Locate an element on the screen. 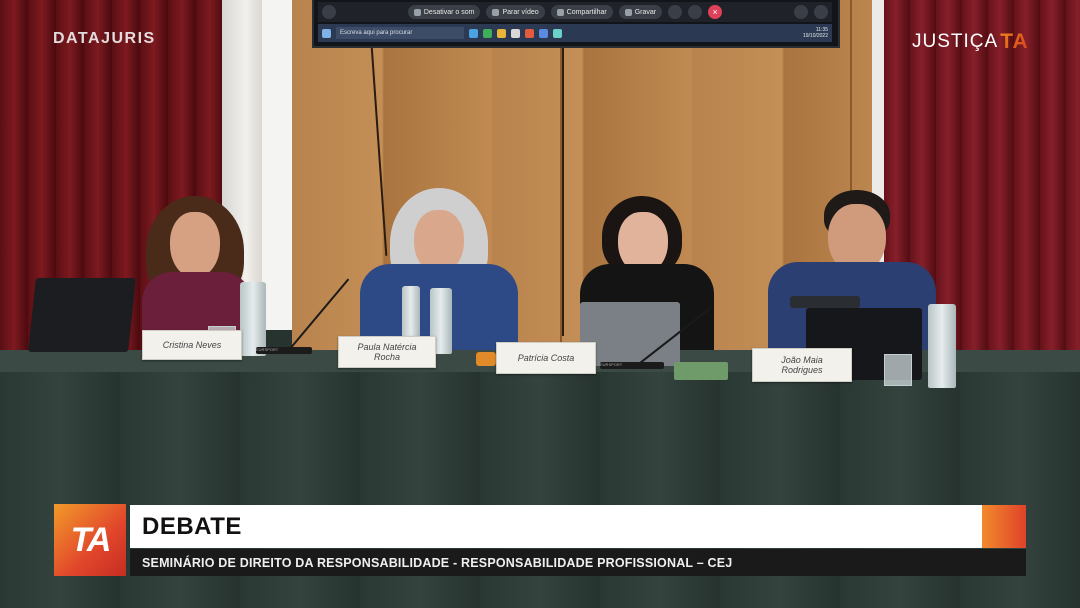 The height and width of the screenshot is (608, 1080). lower-third-accent is located at coordinates (1004, 526).